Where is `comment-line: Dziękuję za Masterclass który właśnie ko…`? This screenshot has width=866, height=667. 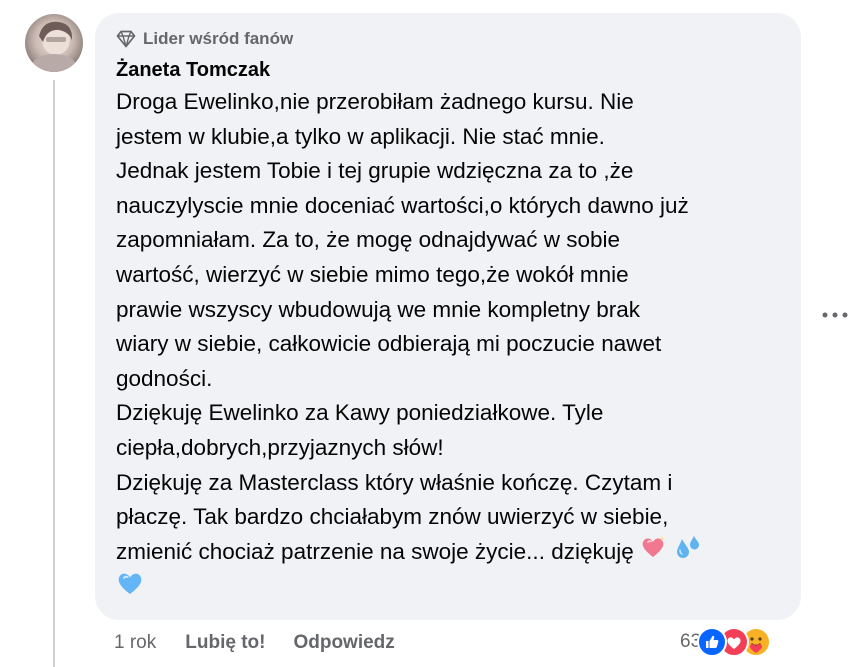
comment-line: Dziękuję za Masterclass który właśnie ko… is located at coordinates (394, 482).